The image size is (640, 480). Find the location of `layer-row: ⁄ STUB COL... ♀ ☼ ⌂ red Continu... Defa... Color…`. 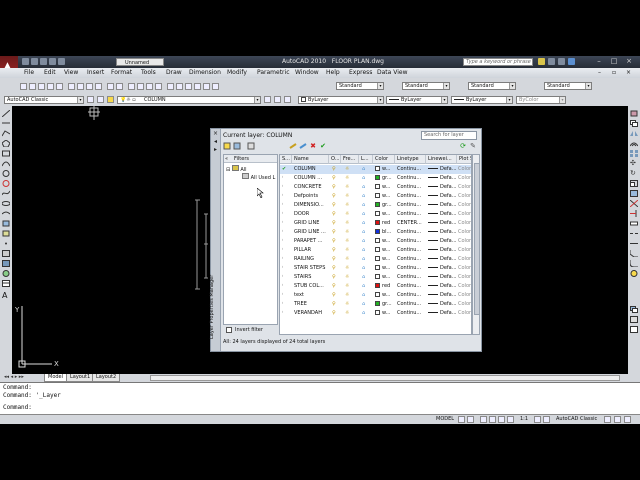

layer-row: ⁄ STUB COL... ♀ ☼ ⌂ red Continu... Defa... Color… is located at coordinates (375, 286).